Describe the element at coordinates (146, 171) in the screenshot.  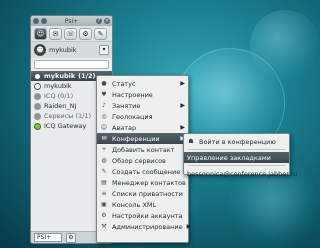
I see `menu-item-label: Создать сообщение` at that location.